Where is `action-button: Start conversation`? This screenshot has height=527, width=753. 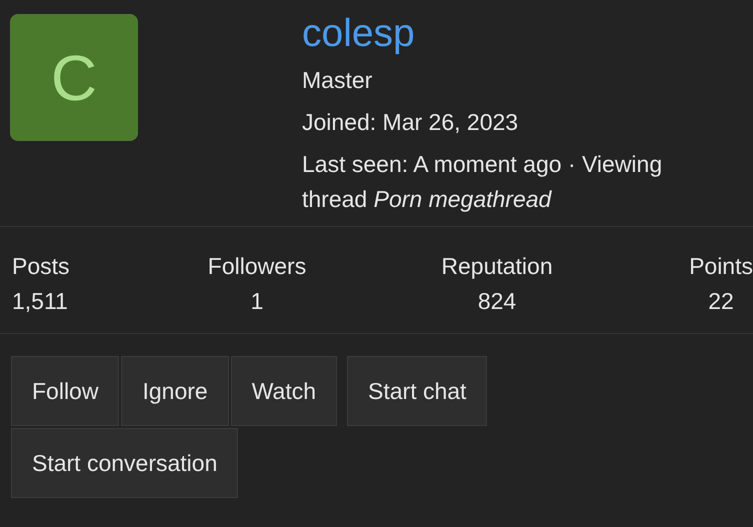 action-button: Start conversation is located at coordinates (124, 463).